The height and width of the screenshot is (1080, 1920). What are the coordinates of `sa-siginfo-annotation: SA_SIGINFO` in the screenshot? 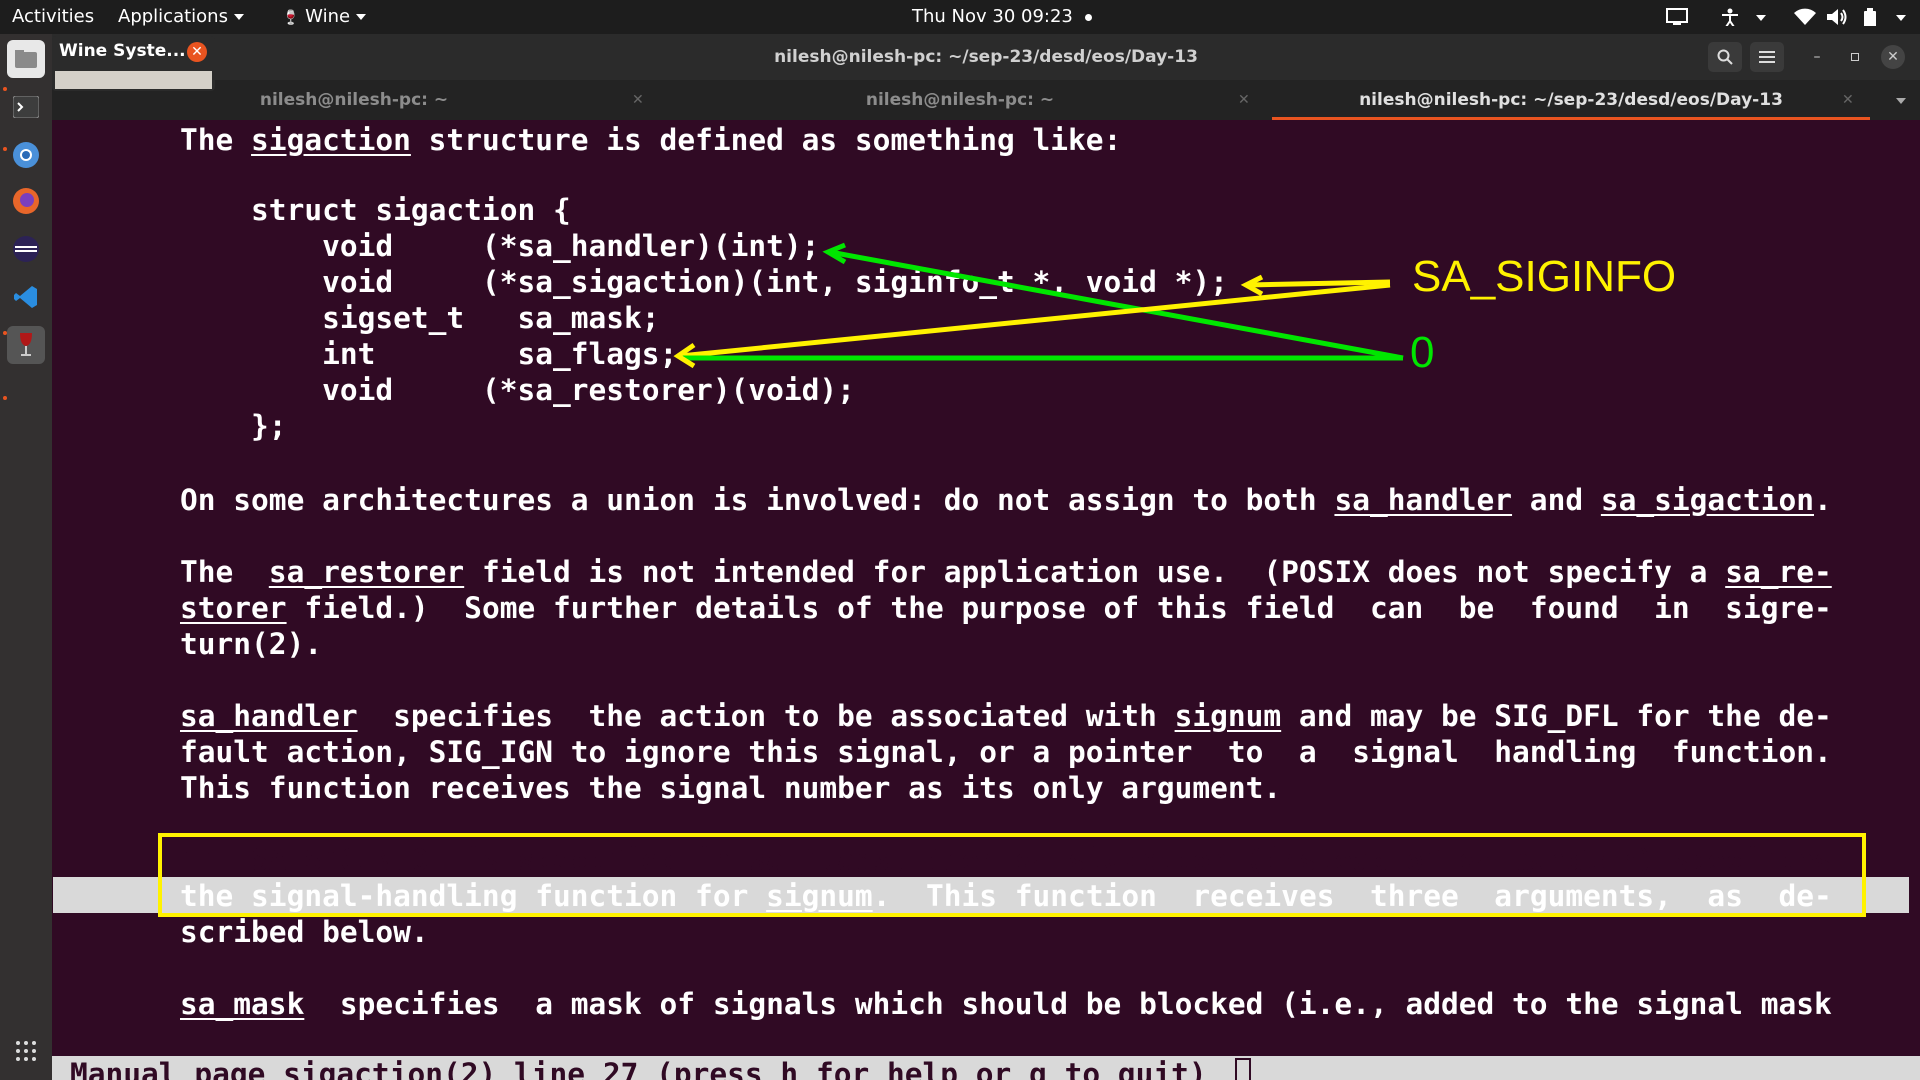 It's located at (1544, 276).